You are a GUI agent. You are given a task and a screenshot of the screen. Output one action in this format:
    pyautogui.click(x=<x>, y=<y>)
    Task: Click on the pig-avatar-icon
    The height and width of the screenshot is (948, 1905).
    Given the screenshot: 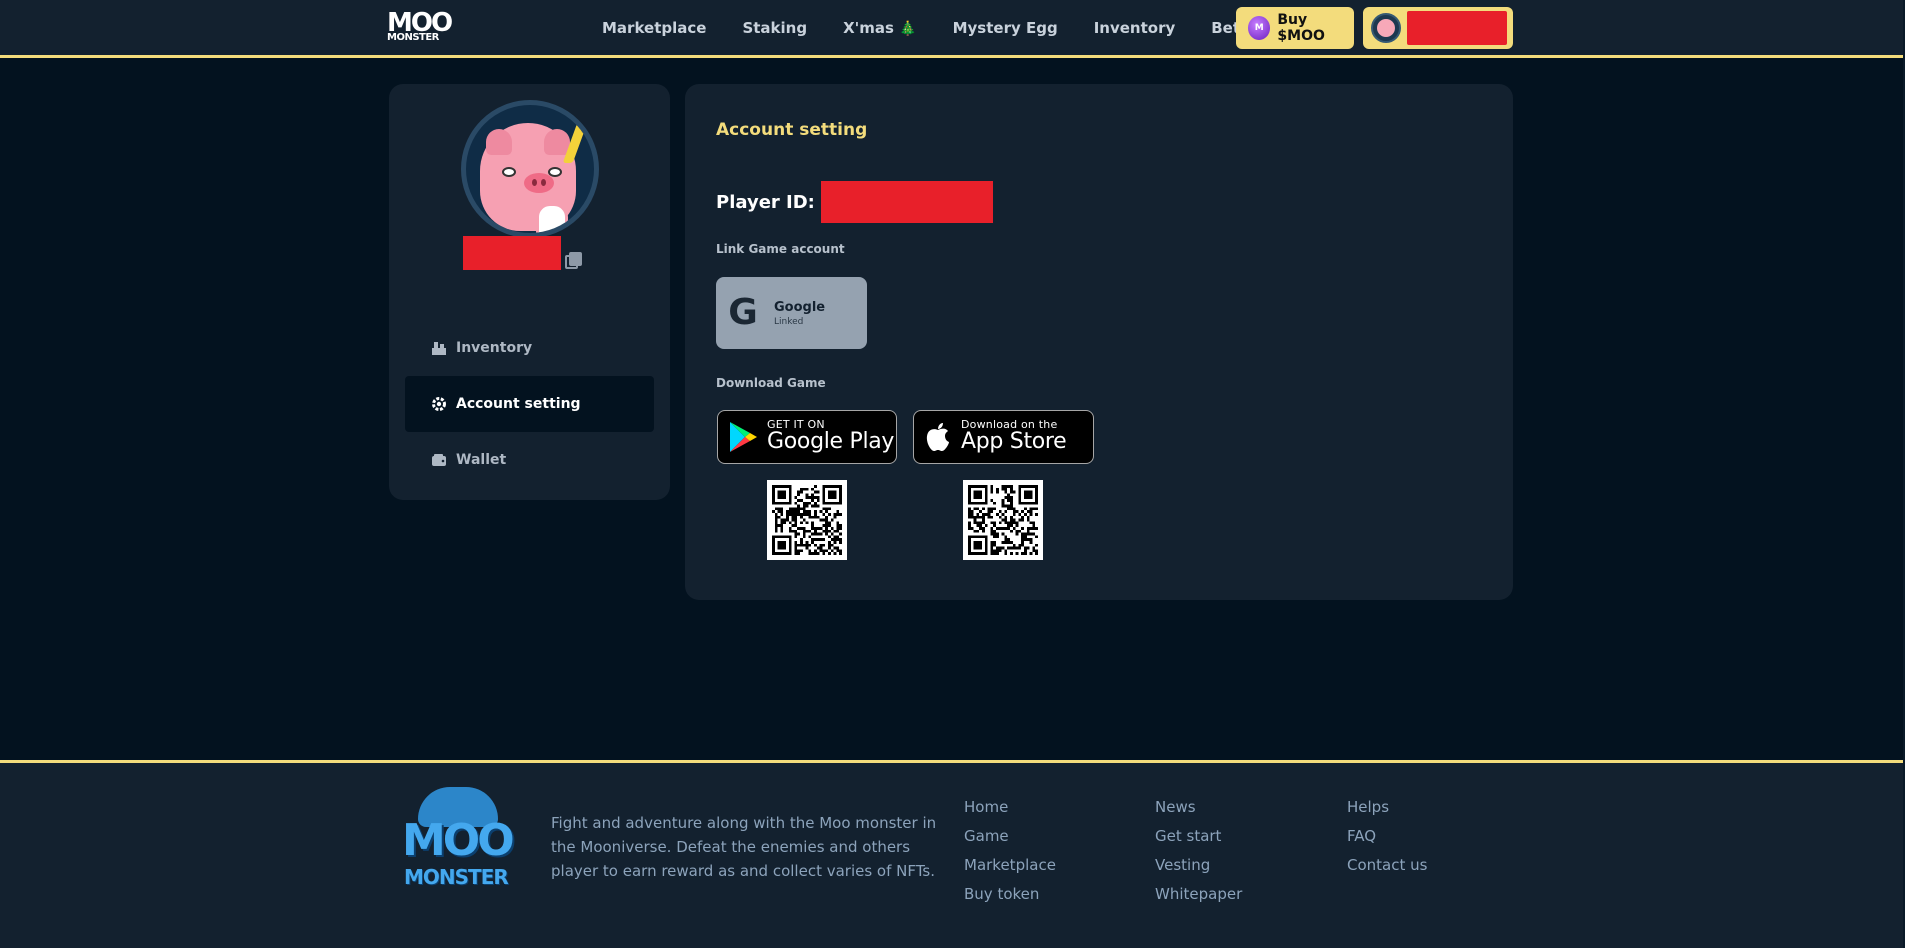 What is the action you would take?
    pyautogui.click(x=1386, y=28)
    